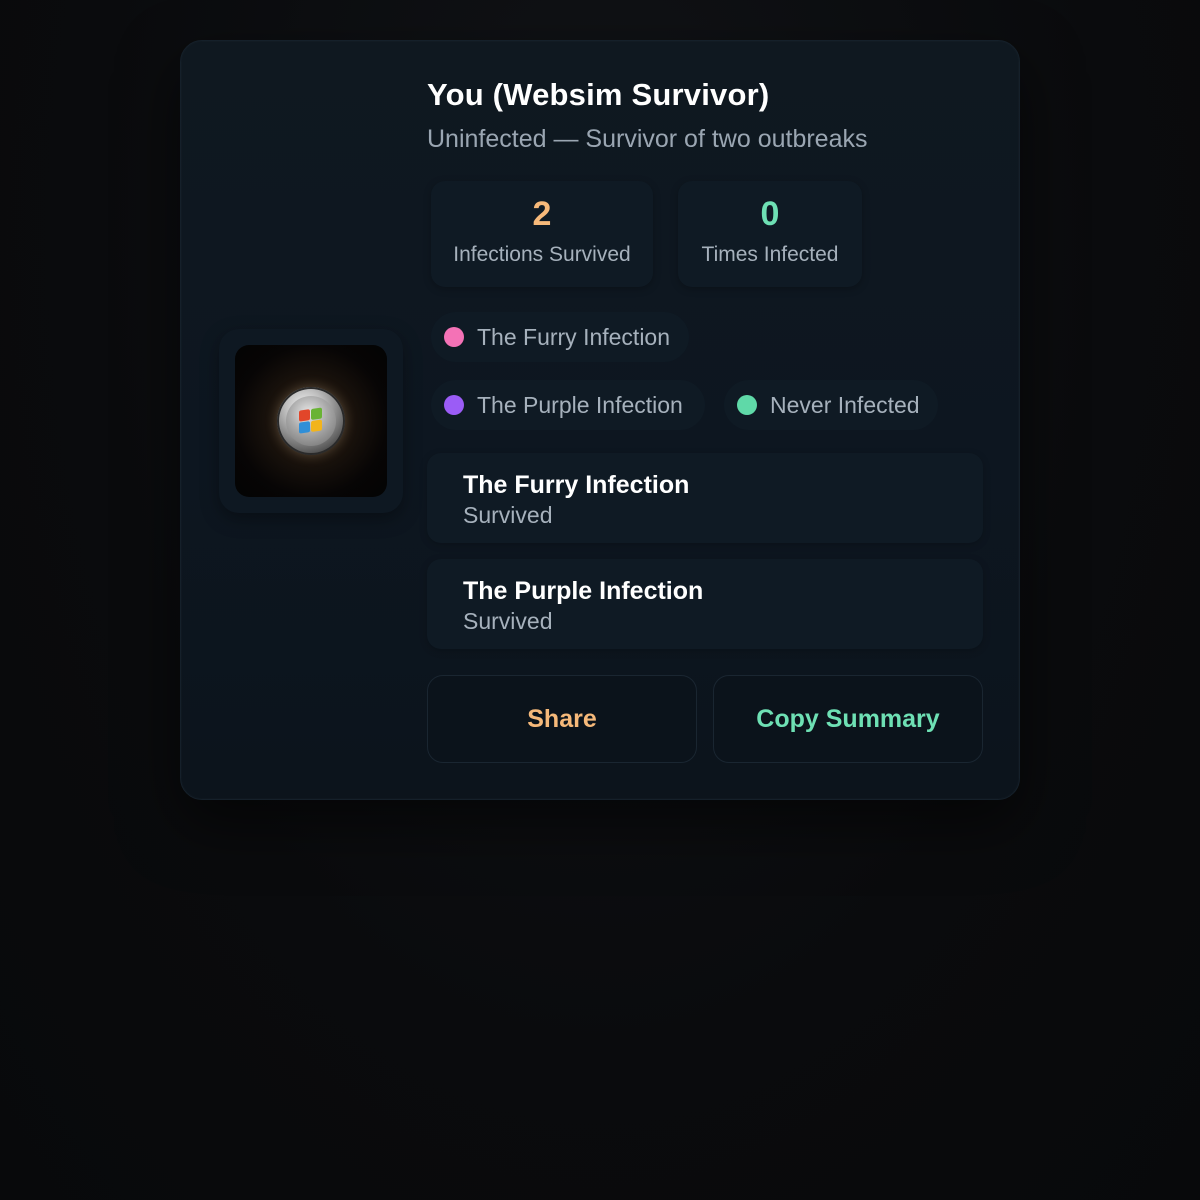 This screenshot has height=1200, width=1200. What do you see at coordinates (576, 485) in the screenshot?
I see `history-item-title: The Furry Infection` at bounding box center [576, 485].